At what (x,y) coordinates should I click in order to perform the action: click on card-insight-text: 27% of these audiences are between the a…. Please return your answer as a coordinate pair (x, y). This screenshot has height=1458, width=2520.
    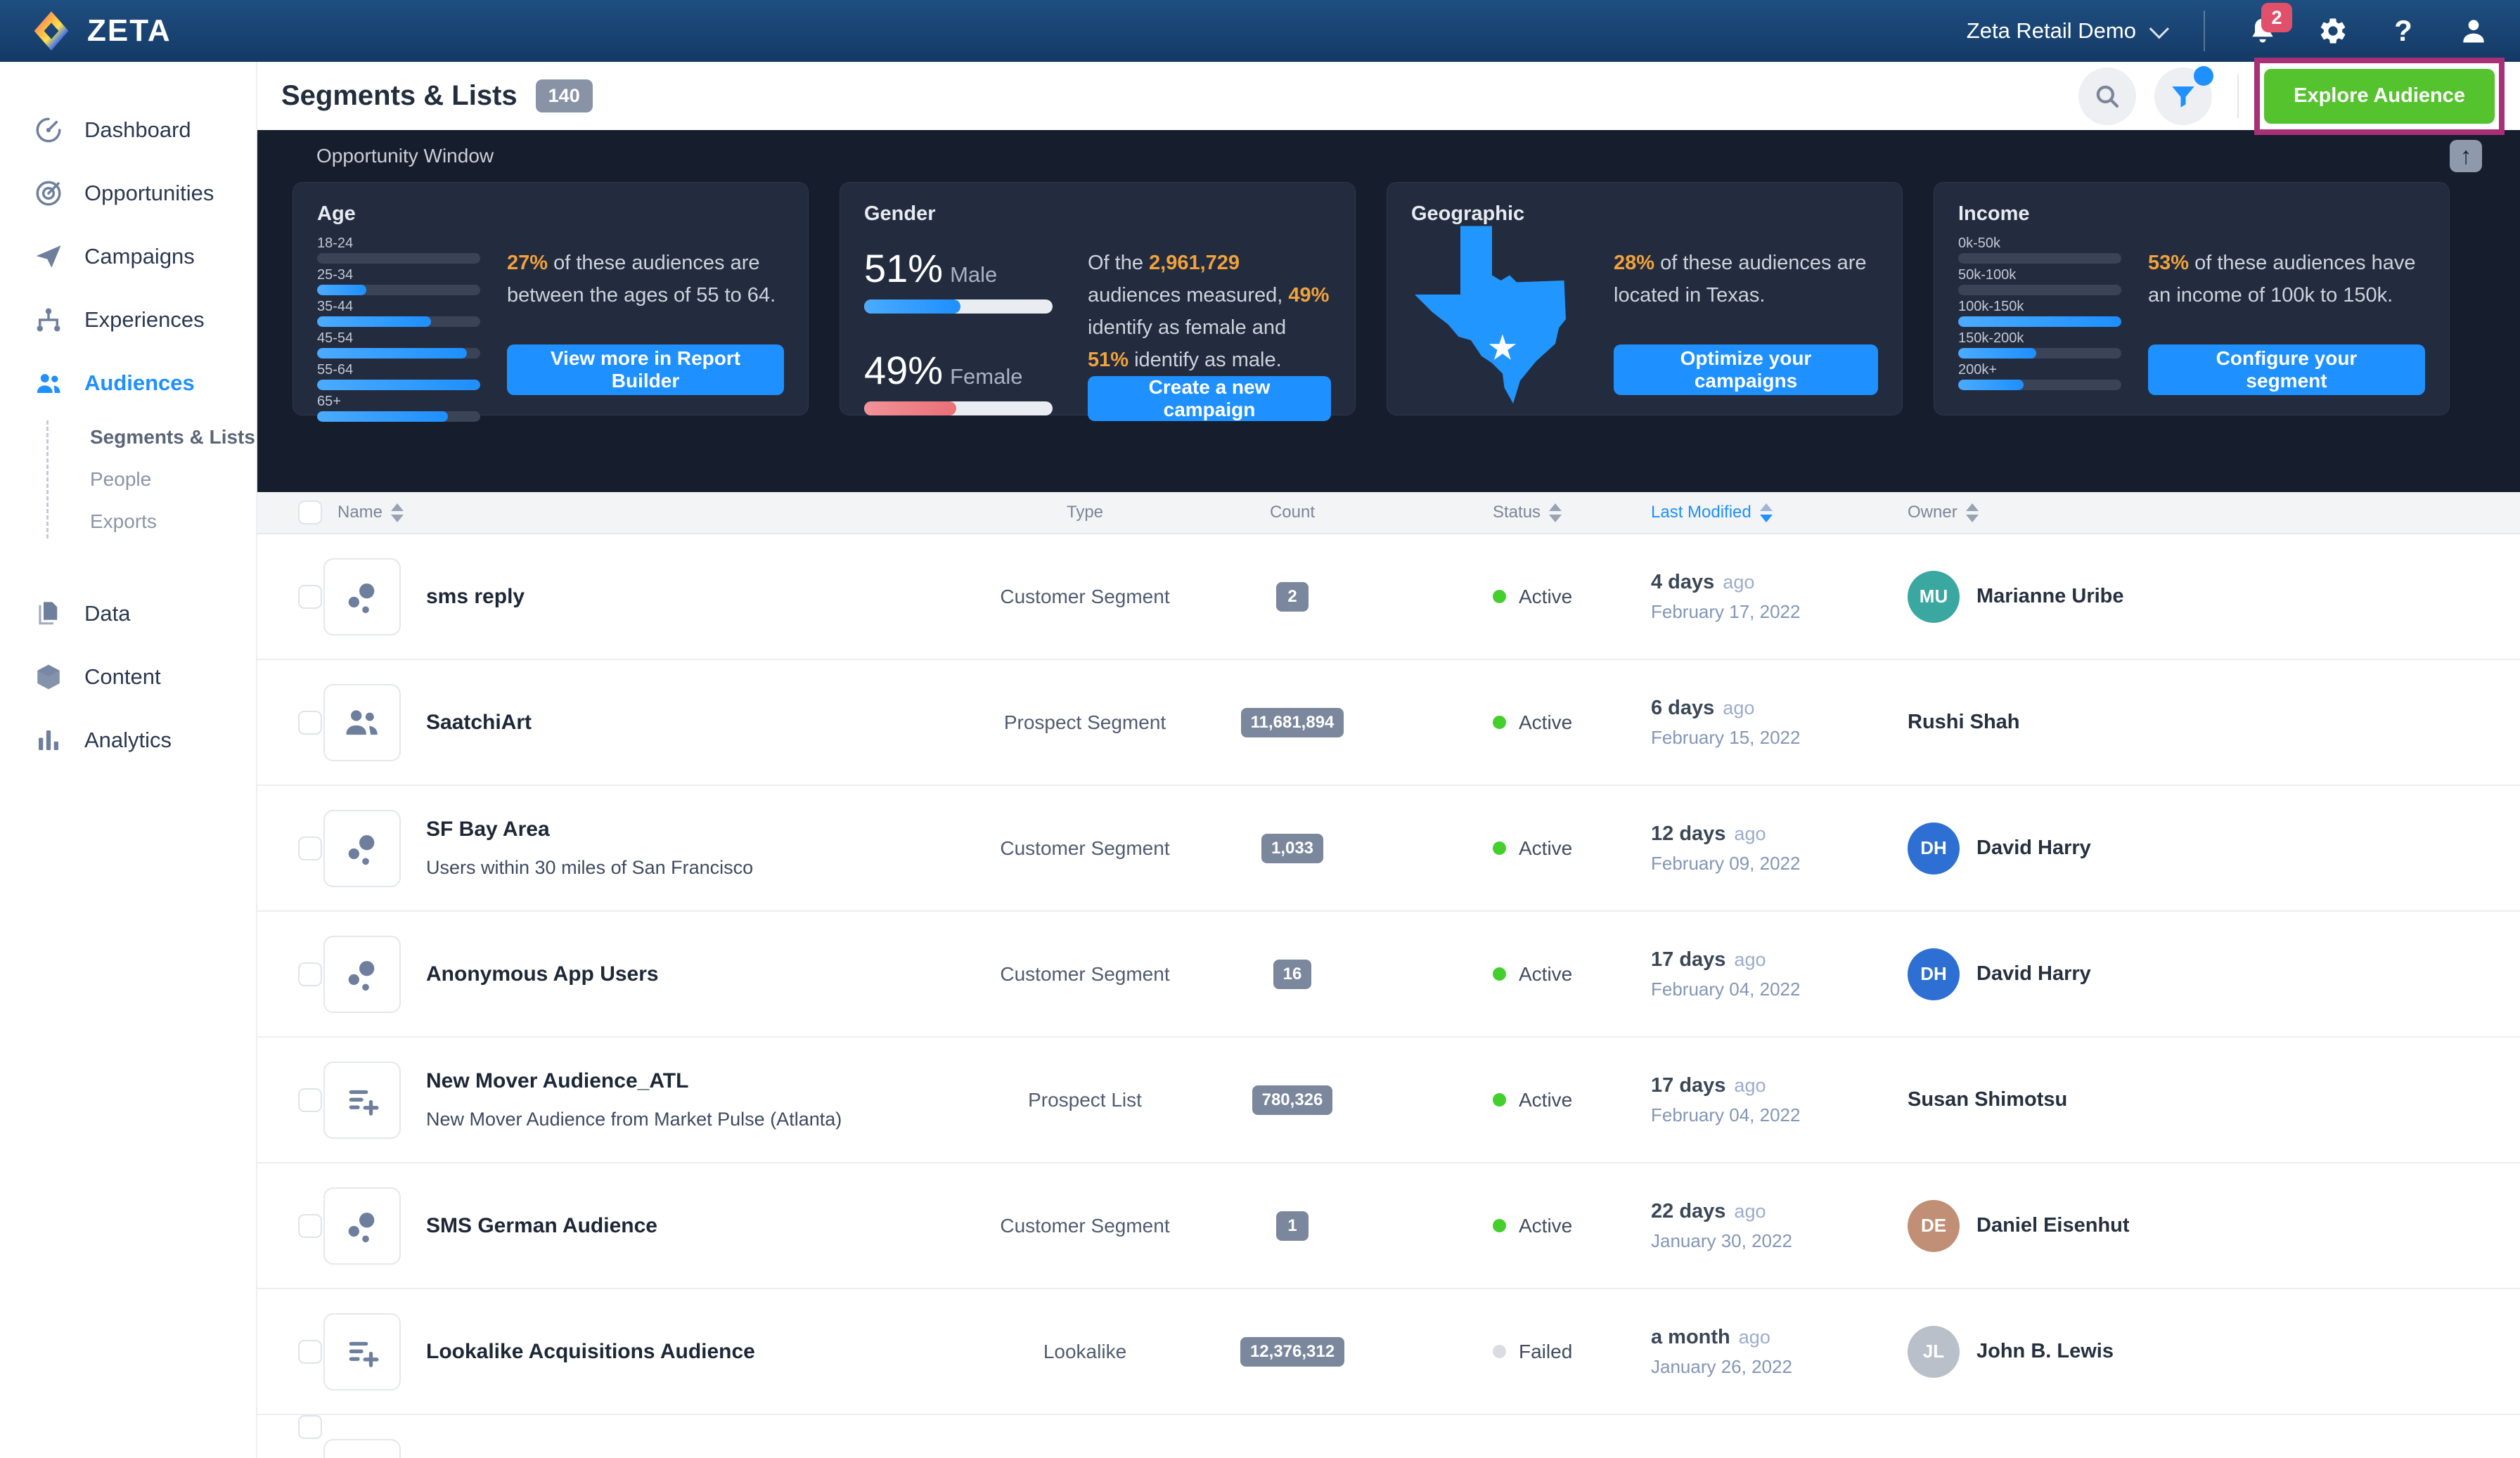
    Looking at the image, I should click on (645, 279).